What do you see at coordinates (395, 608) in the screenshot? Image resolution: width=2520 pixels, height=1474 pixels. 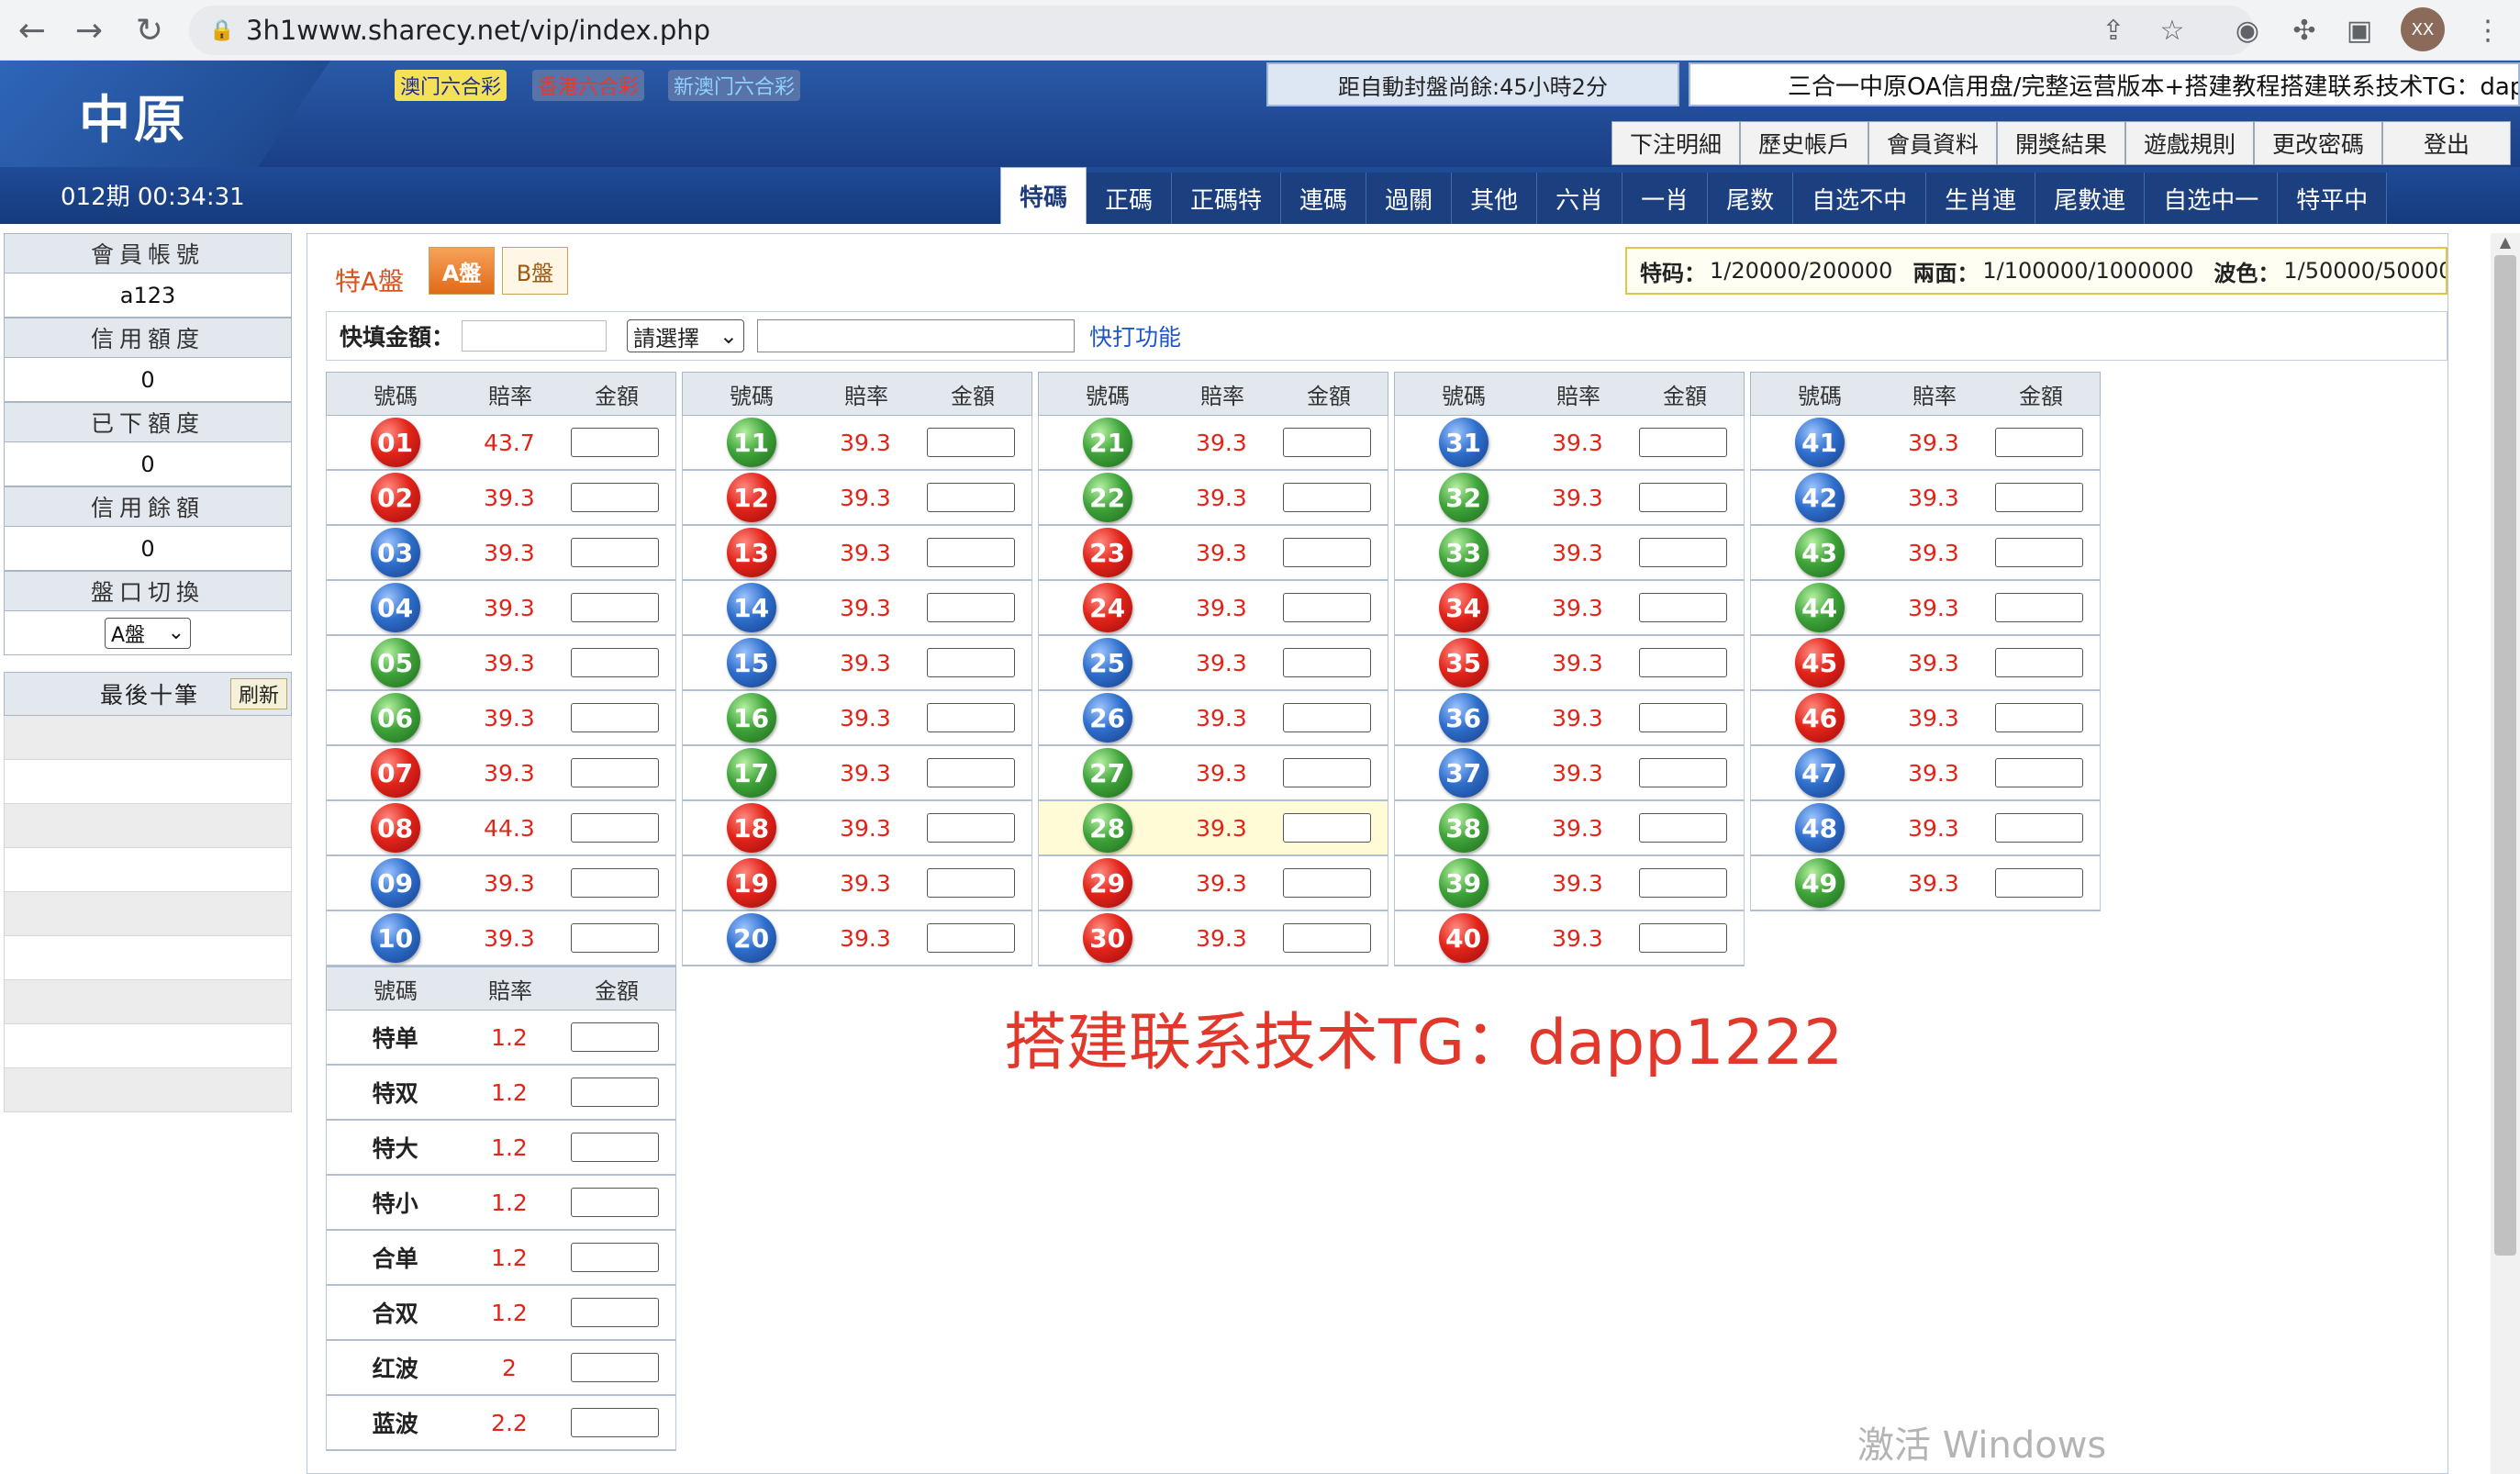 I see `number-ball: 04` at bounding box center [395, 608].